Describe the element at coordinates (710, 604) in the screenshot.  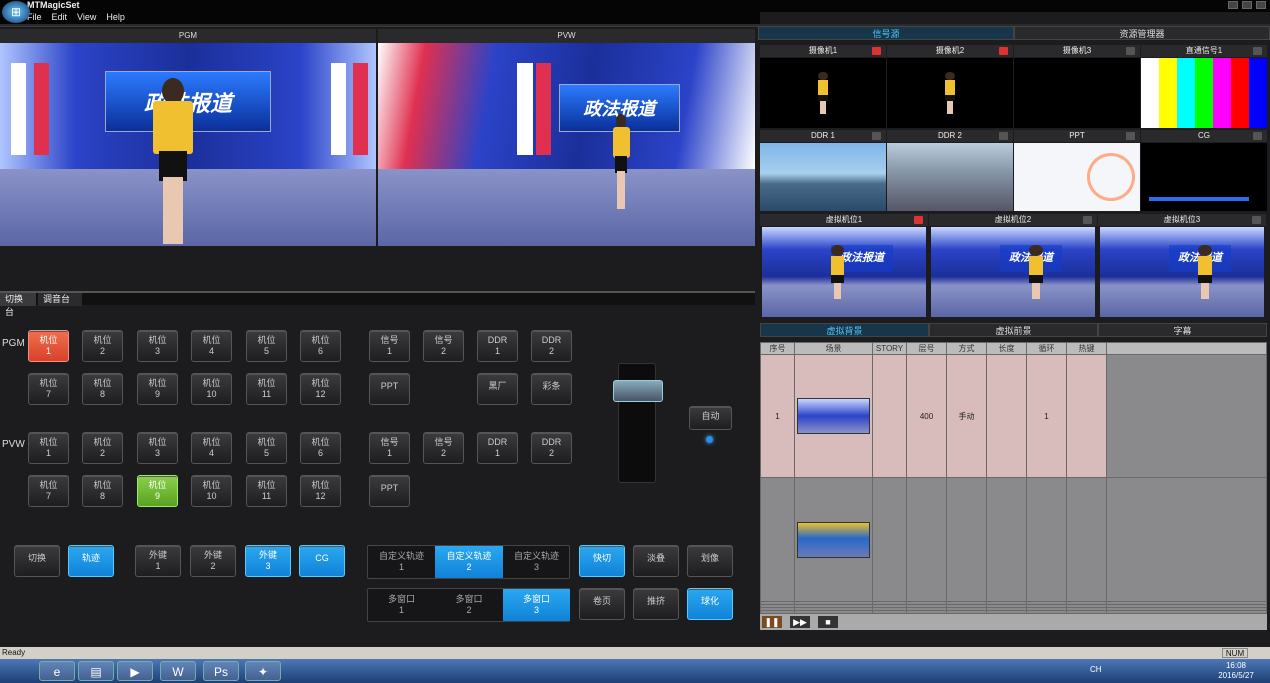
I see `sphere-button: 球化` at that location.